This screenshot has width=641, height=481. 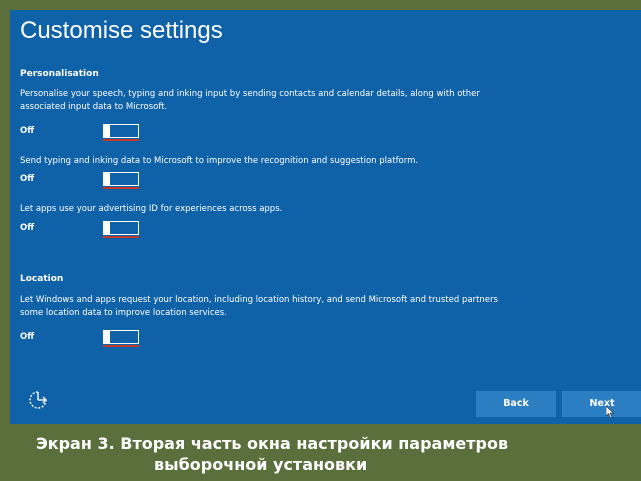 I want to click on setting-state-advertising: Off, so click(x=27, y=228).